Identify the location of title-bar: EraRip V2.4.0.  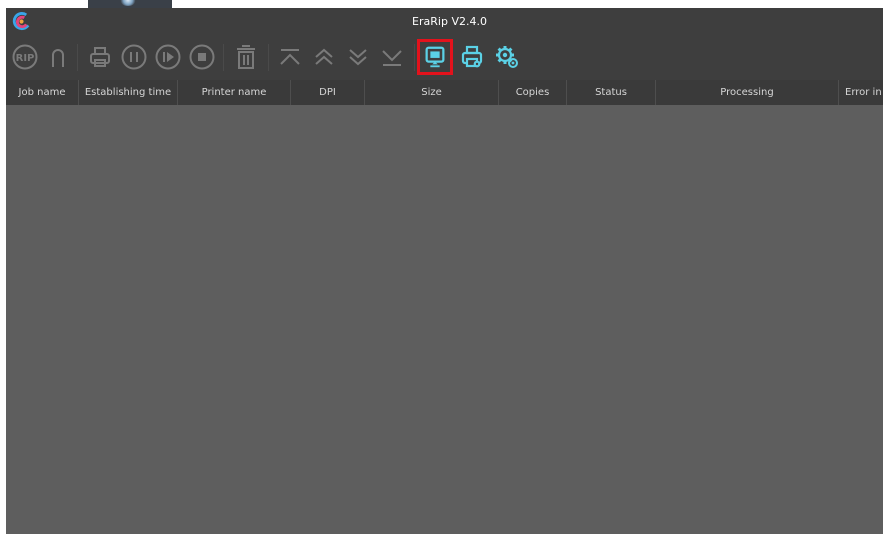
(444, 21).